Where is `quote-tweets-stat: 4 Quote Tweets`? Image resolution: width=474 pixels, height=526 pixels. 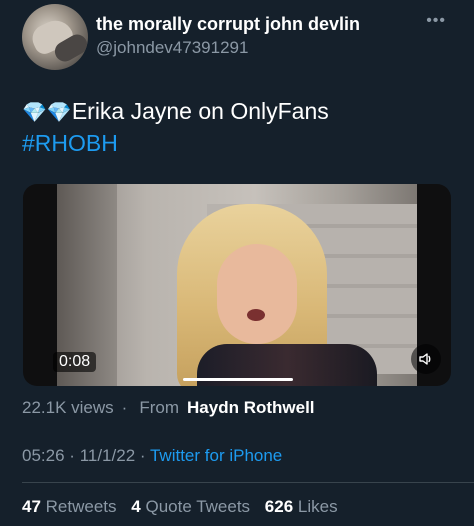 quote-tweets-stat: 4 Quote Tweets is located at coordinates (190, 506).